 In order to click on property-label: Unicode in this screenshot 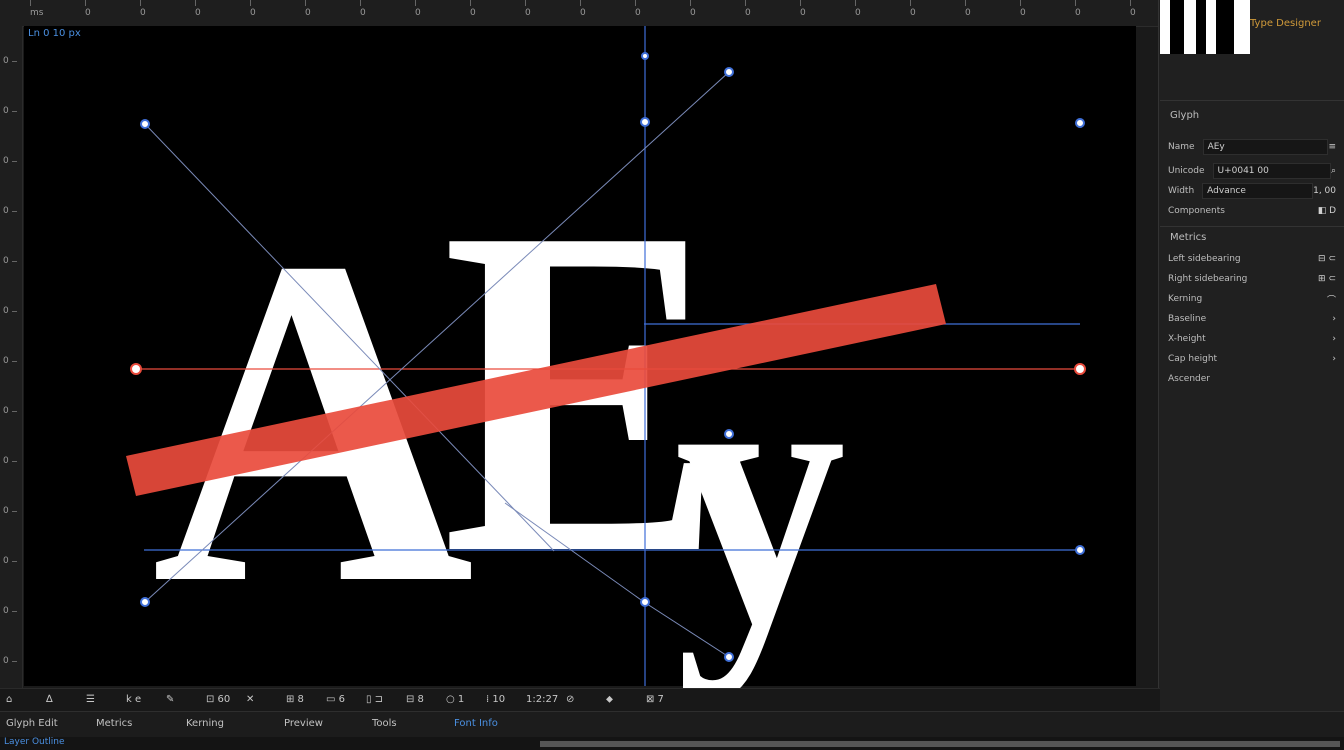, I will do `click(1186, 171)`.